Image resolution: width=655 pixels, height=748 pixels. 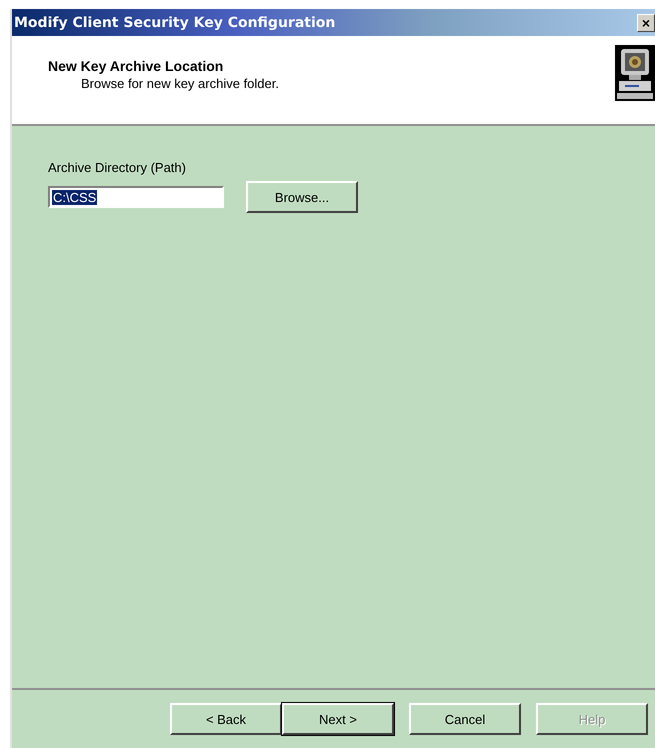 I want to click on window-title: Modify Client Security Key Configuration, so click(x=175, y=22).